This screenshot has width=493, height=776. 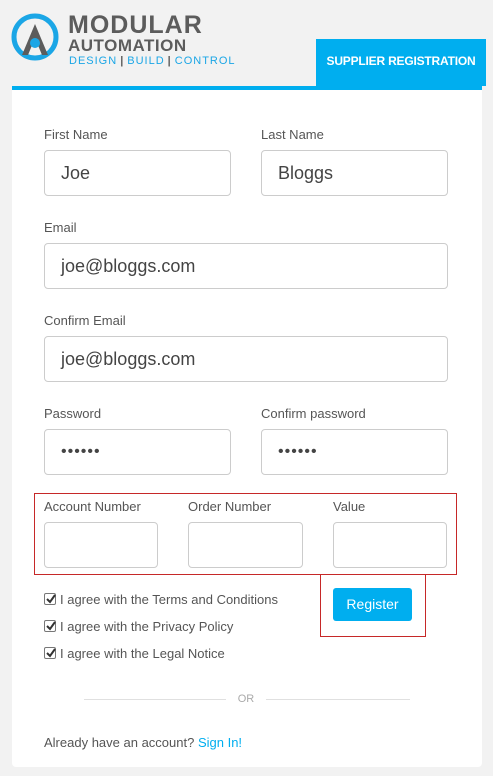 What do you see at coordinates (127, 45) in the screenshot?
I see `brand-name-line2: AUTOMATION` at bounding box center [127, 45].